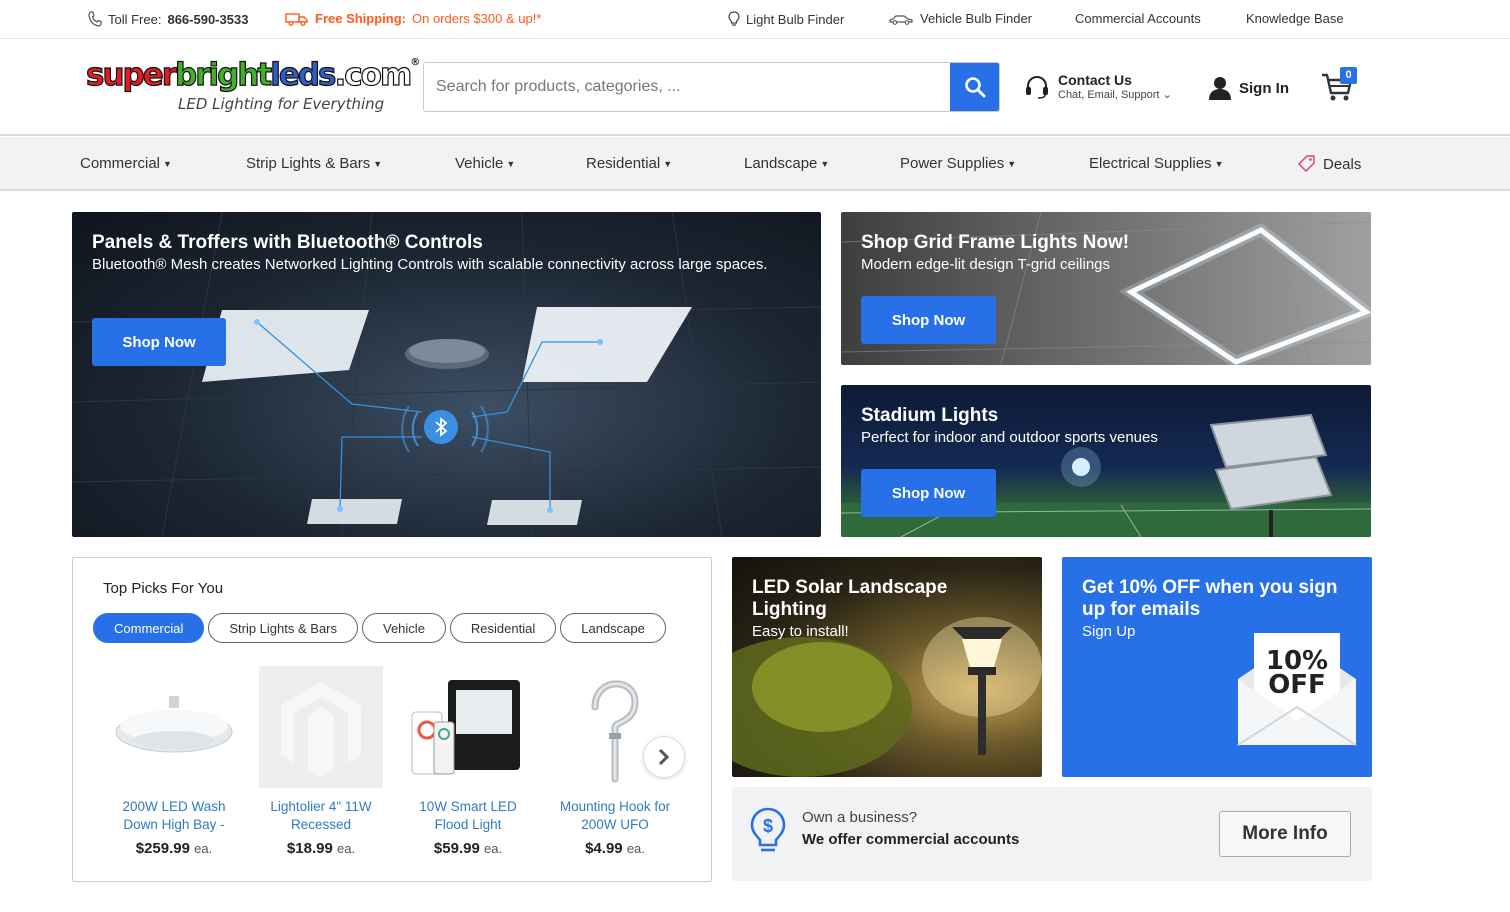 Image resolution: width=1510 pixels, height=912 pixels. What do you see at coordinates (1150, 163) in the screenshot?
I see `nav-label: Electrical Supplies` at bounding box center [1150, 163].